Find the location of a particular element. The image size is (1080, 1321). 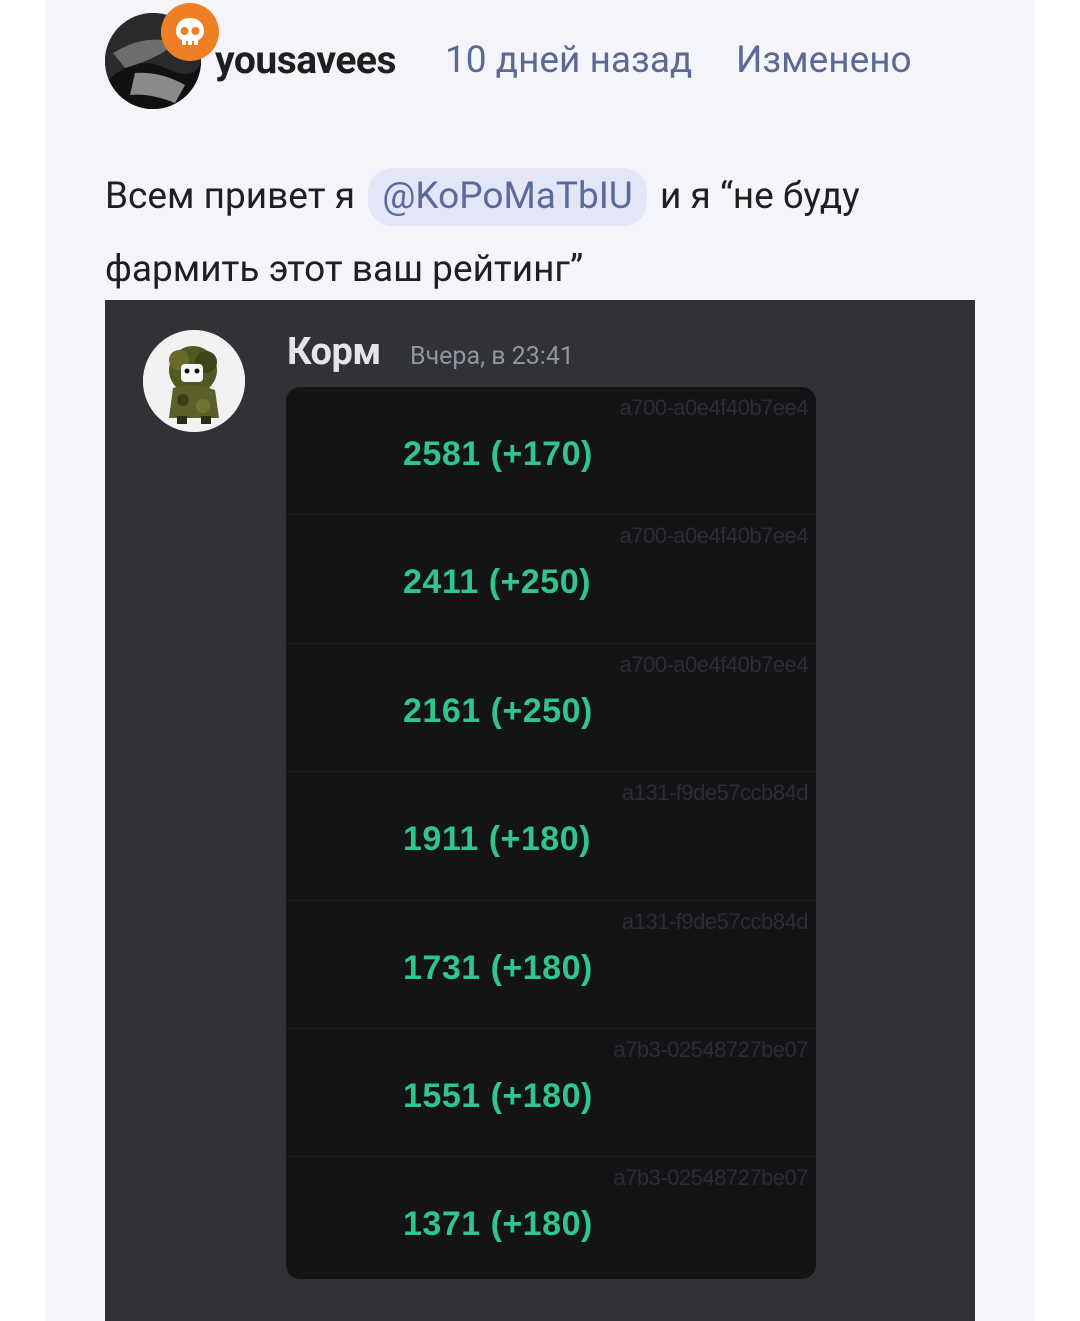

rating-value: 1551 (+180) is located at coordinates (498, 1095).